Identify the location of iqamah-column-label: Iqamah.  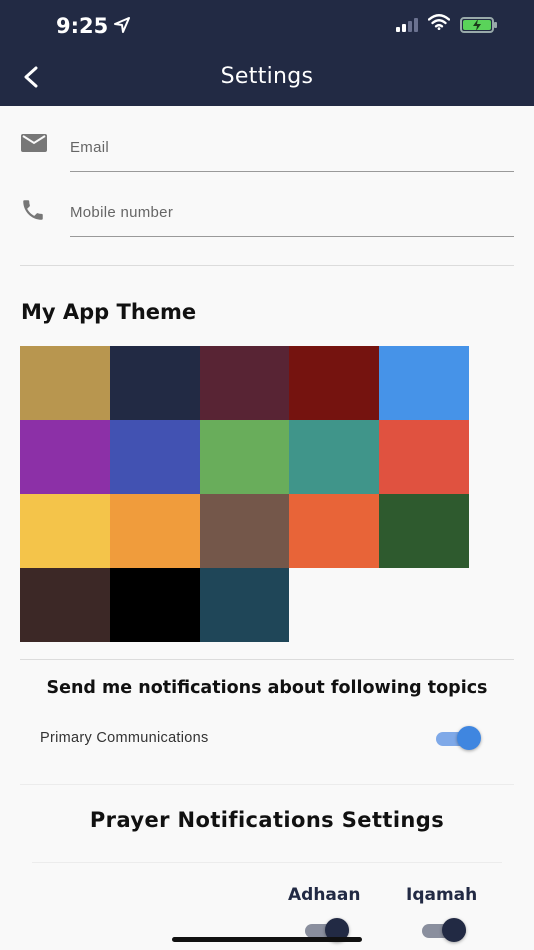
(442, 895).